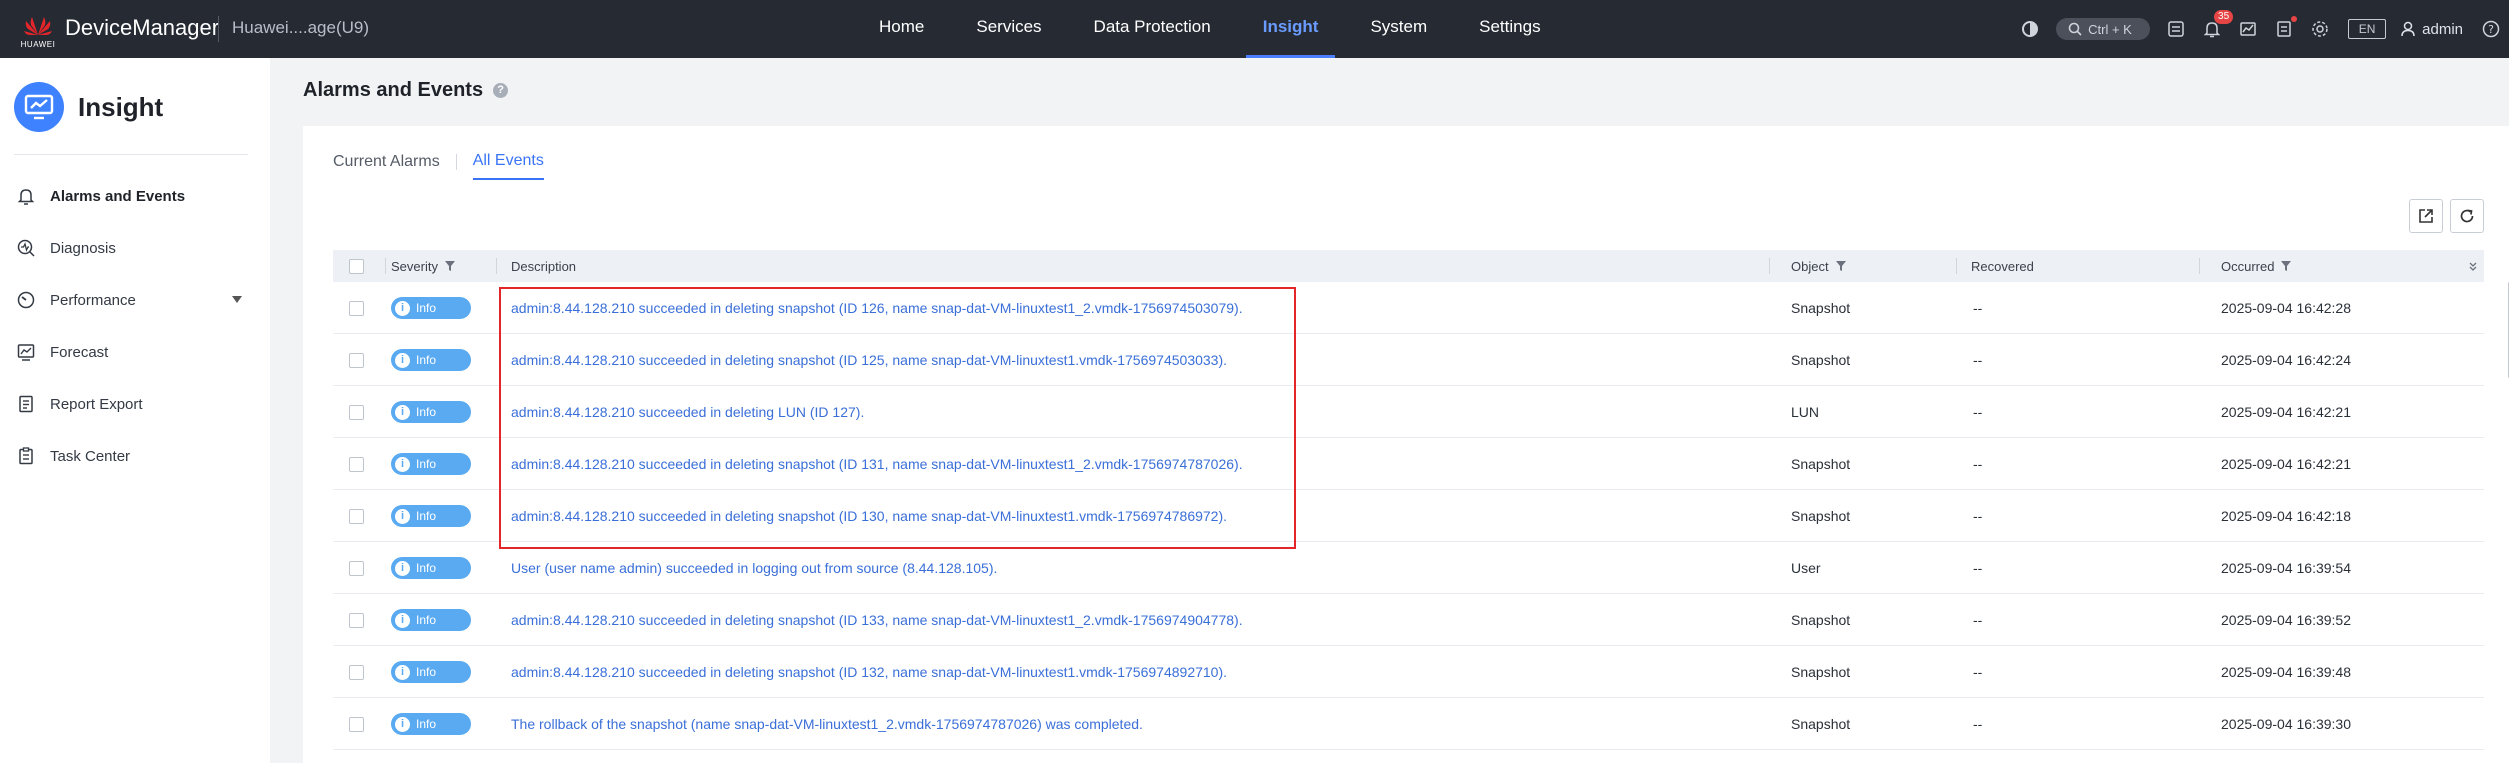 This screenshot has width=2509, height=763. I want to click on global-search-button: Ctrl + K, so click(2103, 29).